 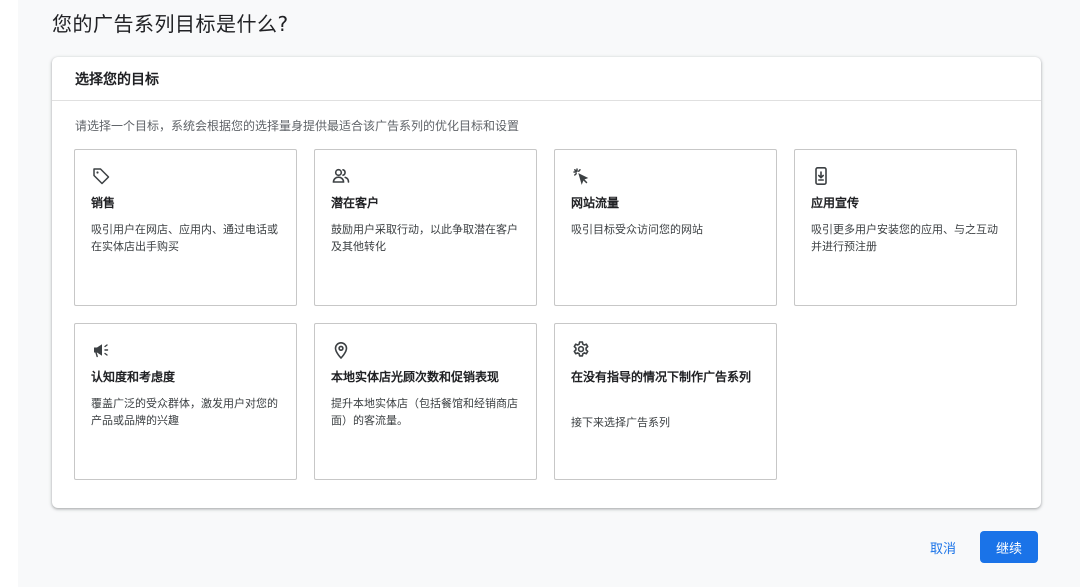 I want to click on goal-description: 鼓励用户采取行动，以此争取潜在客户及其他转化, so click(x=424, y=238).